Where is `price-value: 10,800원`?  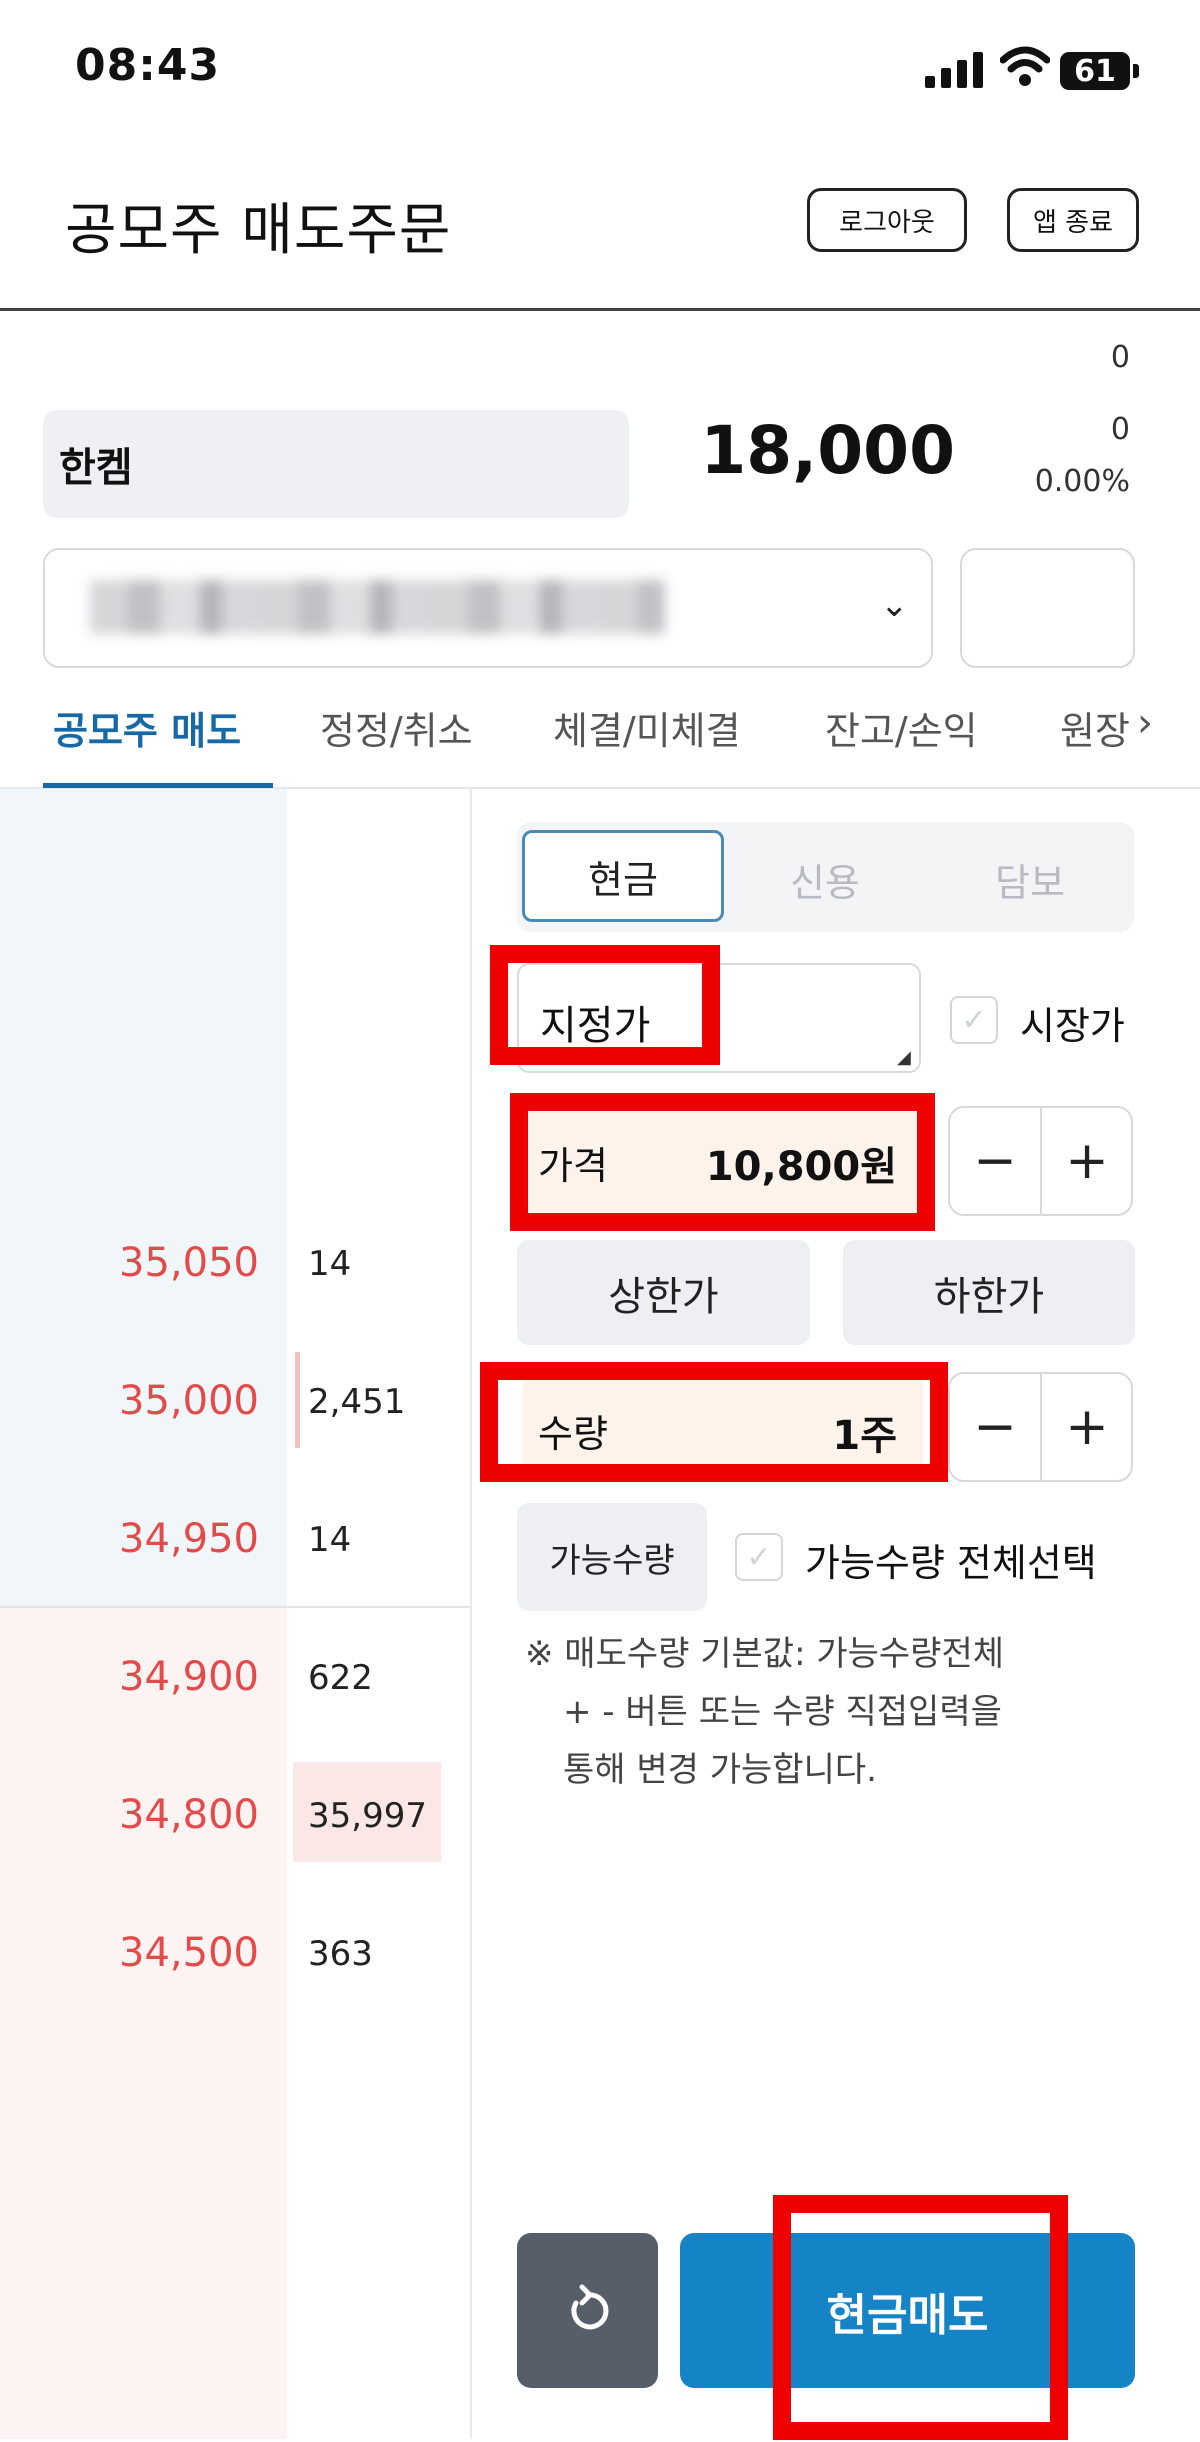 price-value: 10,800원 is located at coordinates (801, 1167).